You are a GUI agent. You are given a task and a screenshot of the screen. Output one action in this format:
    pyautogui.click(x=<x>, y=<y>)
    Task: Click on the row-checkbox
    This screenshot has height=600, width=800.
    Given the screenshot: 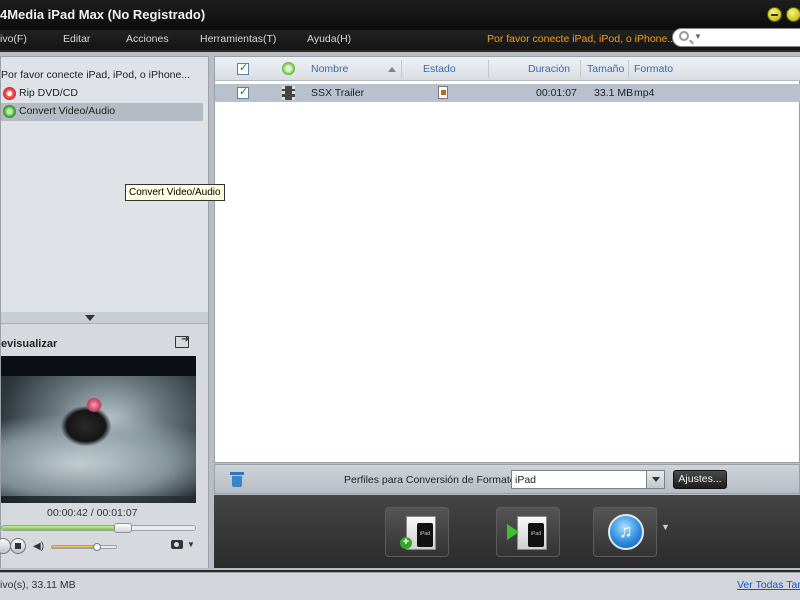 What is the action you would take?
    pyautogui.click(x=243, y=92)
    